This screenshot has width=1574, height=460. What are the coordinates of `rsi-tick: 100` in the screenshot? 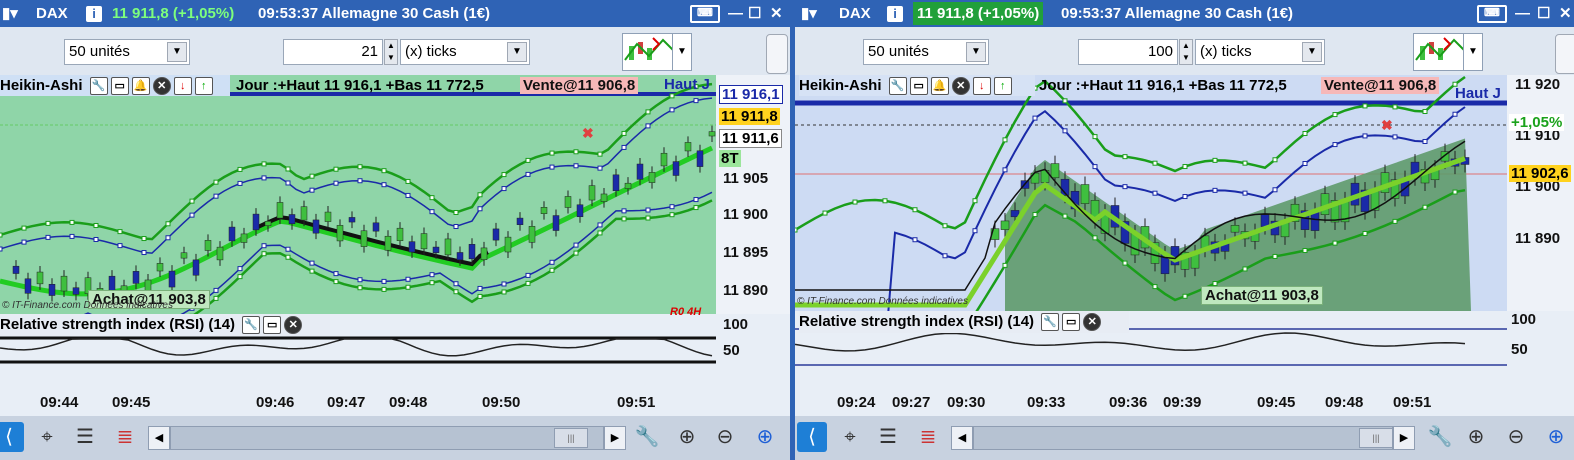 It's located at (1524, 319).